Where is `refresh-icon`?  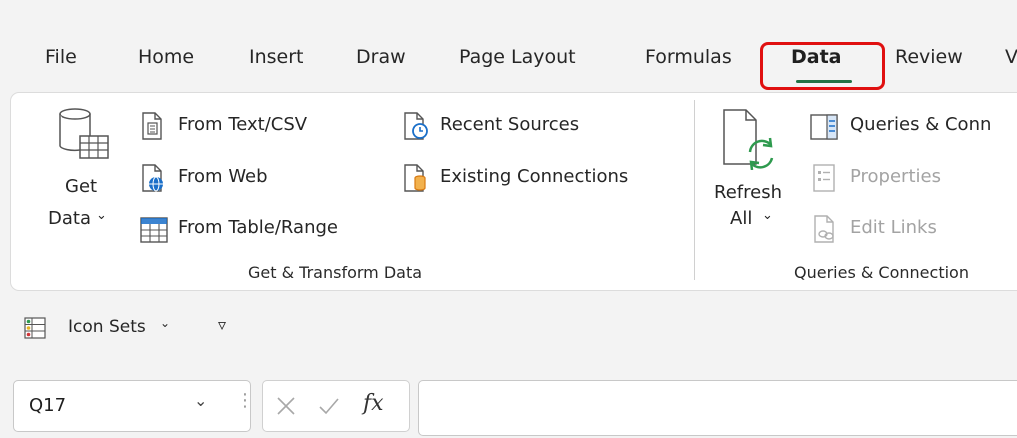 refresh-icon is located at coordinates (748, 139).